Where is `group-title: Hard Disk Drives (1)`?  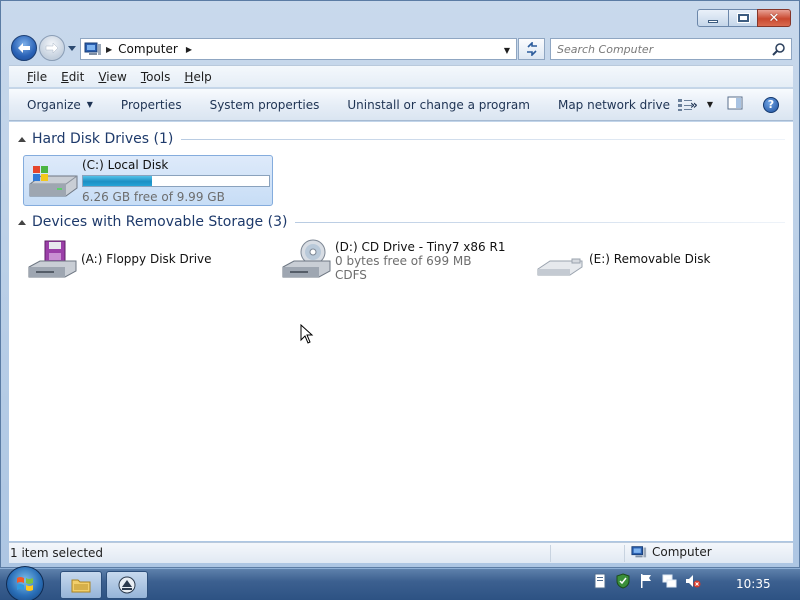 group-title: Hard Disk Drives (1) is located at coordinates (103, 139).